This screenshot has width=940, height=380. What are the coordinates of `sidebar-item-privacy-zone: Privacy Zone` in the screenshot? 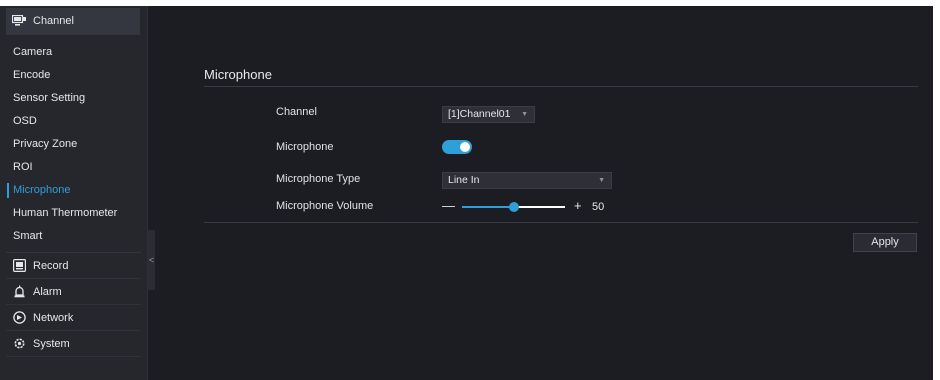 It's located at (73, 144).